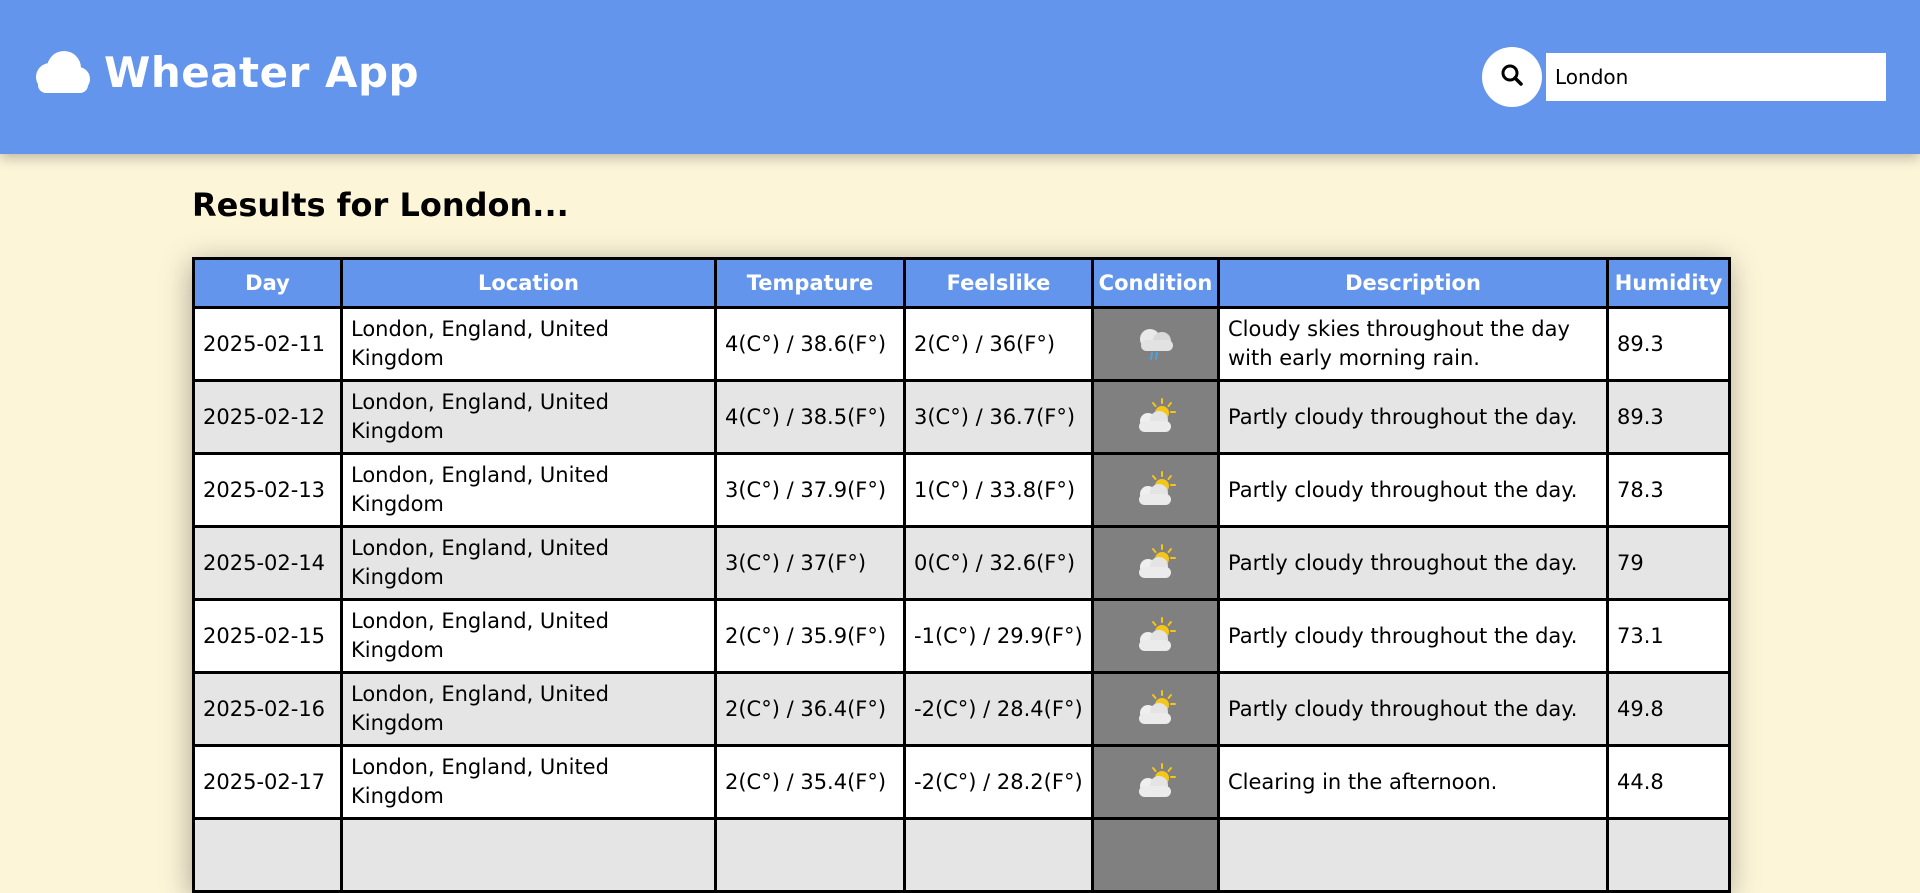 This screenshot has height=893, width=1920. Describe the element at coordinates (1668, 636) in the screenshot. I see `cell-humidity: 73.1` at that location.